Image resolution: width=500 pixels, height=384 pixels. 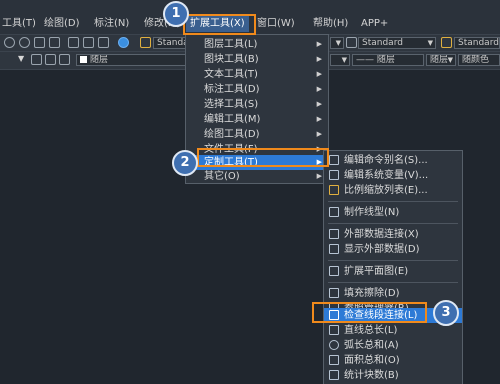 What do you see at coordinates (21, 58) in the screenshot?
I see `dropdown-arrow-icon: ▼` at bounding box center [21, 58].